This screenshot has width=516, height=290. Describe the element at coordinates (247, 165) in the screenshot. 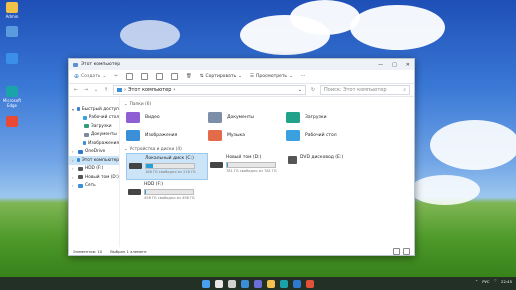

I see `drive-item: Новый том (D:) 781 ГБ свободно из 781 ГБ` at that location.